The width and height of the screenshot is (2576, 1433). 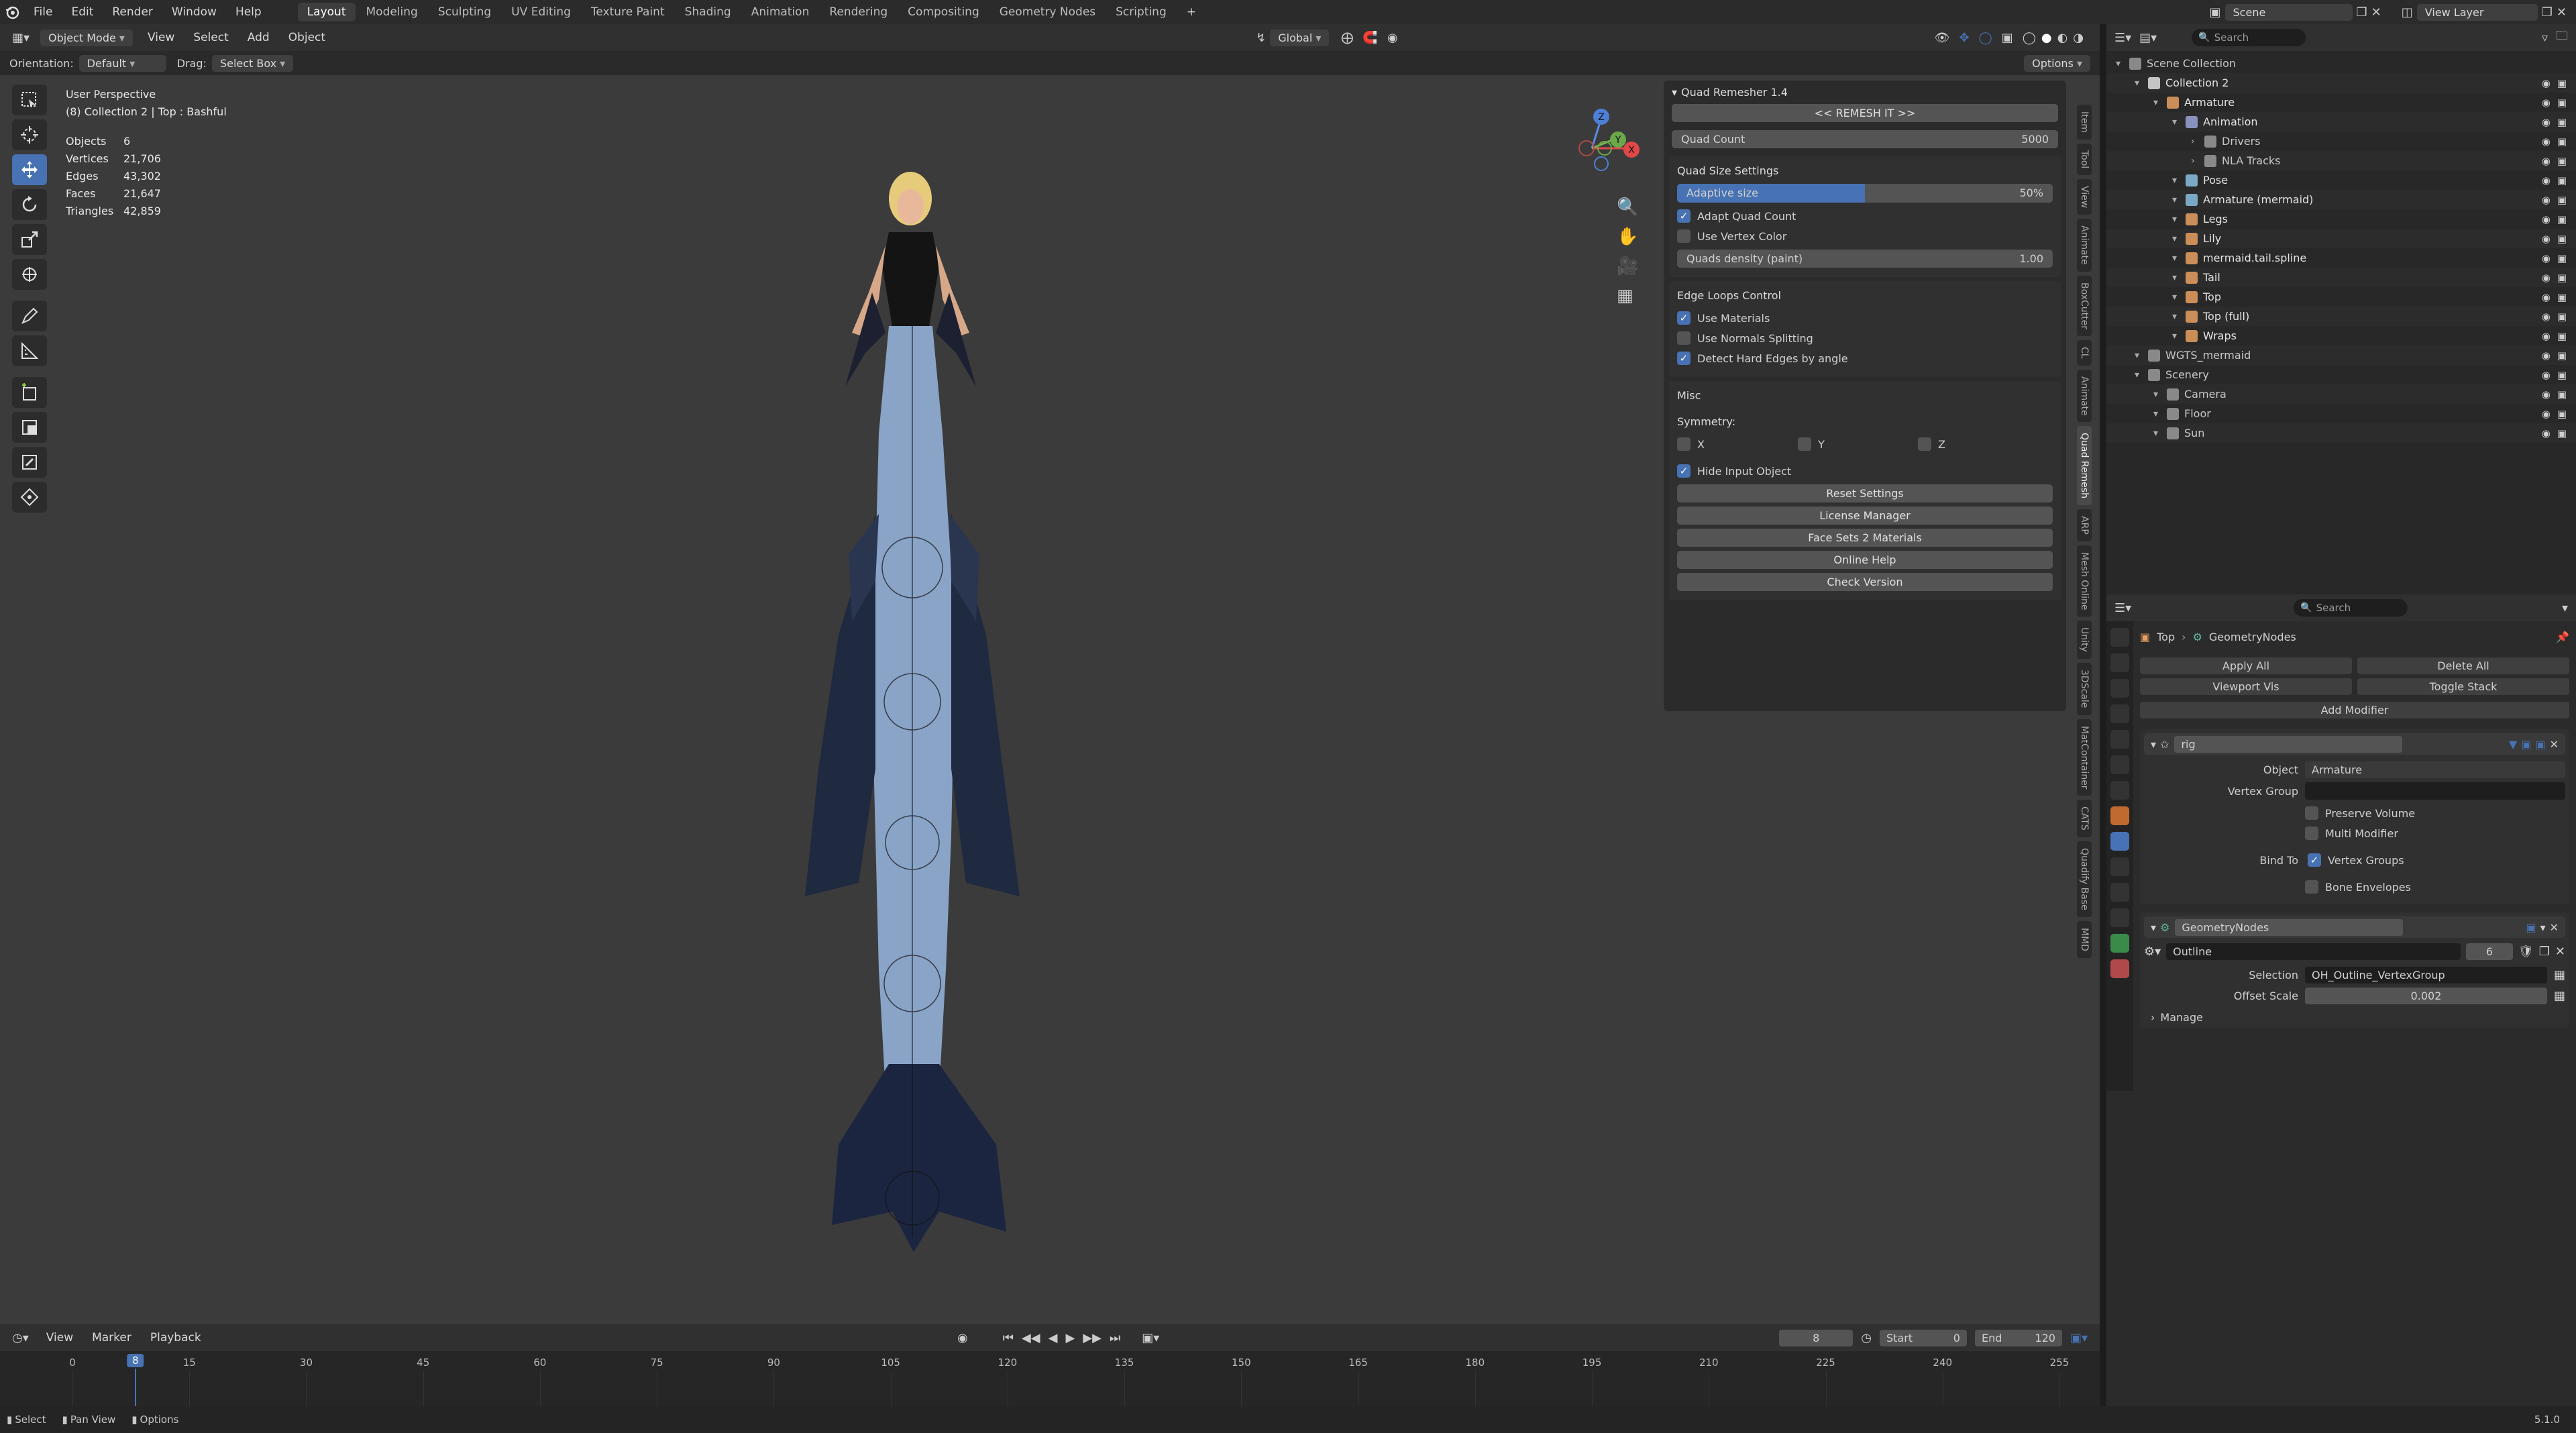 I want to click on modifier-tab-icon, so click(x=2119, y=841).